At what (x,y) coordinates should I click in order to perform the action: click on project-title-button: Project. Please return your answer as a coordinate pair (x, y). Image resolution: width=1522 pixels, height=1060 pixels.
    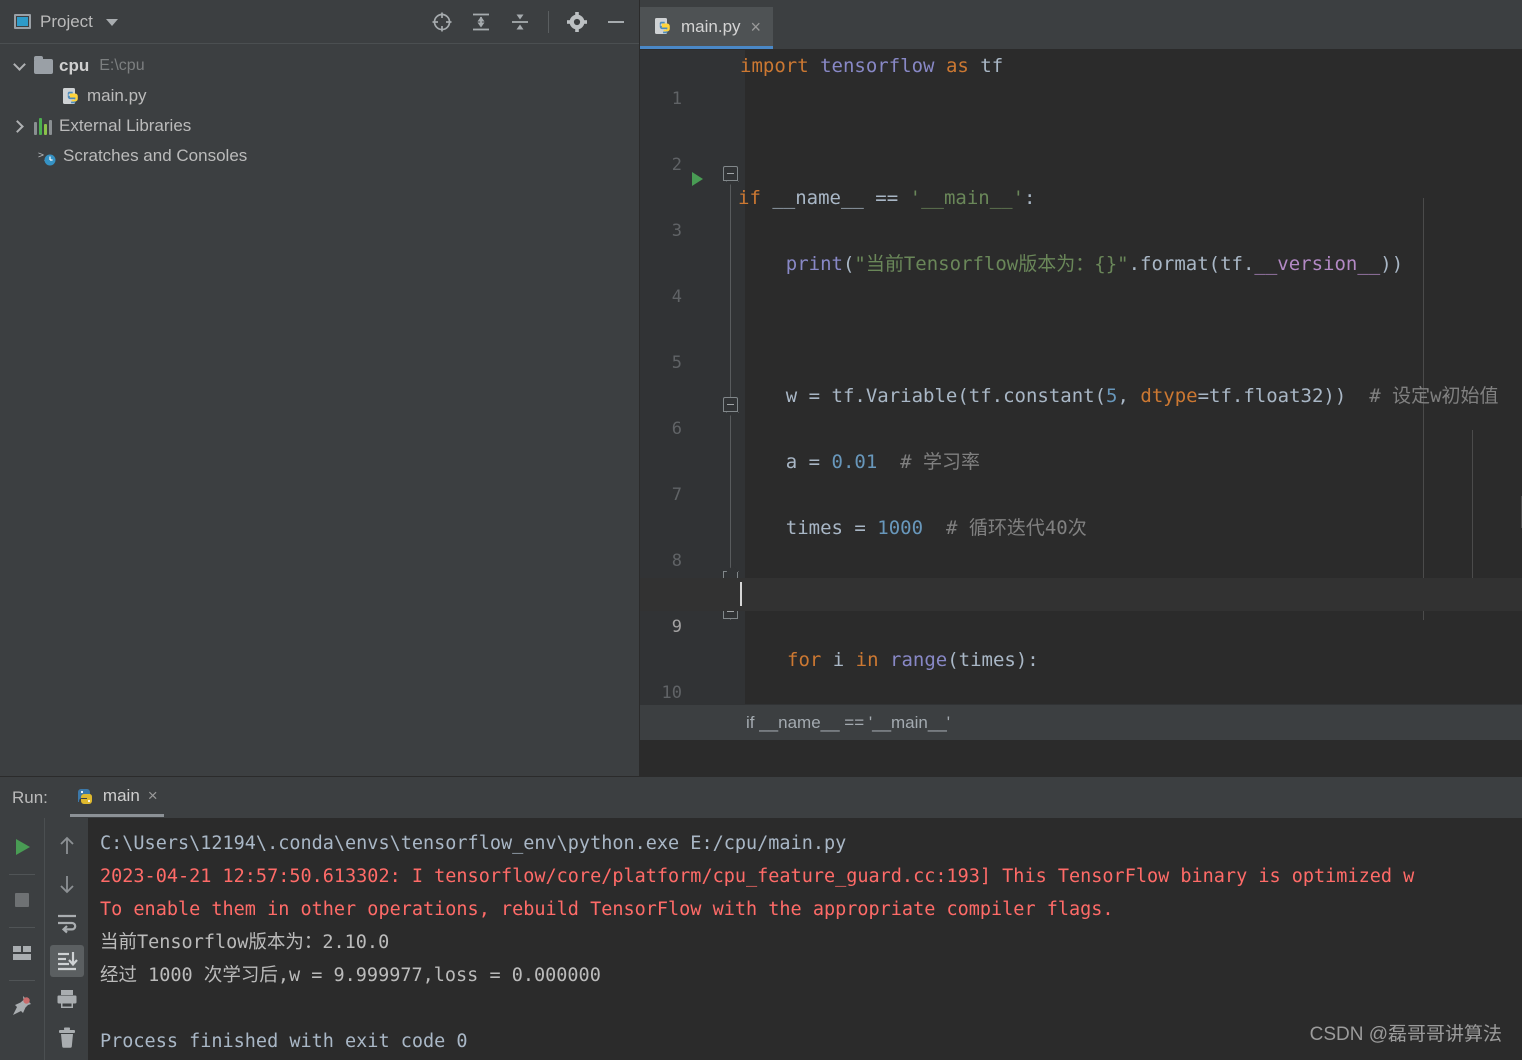
    Looking at the image, I should click on (66, 22).